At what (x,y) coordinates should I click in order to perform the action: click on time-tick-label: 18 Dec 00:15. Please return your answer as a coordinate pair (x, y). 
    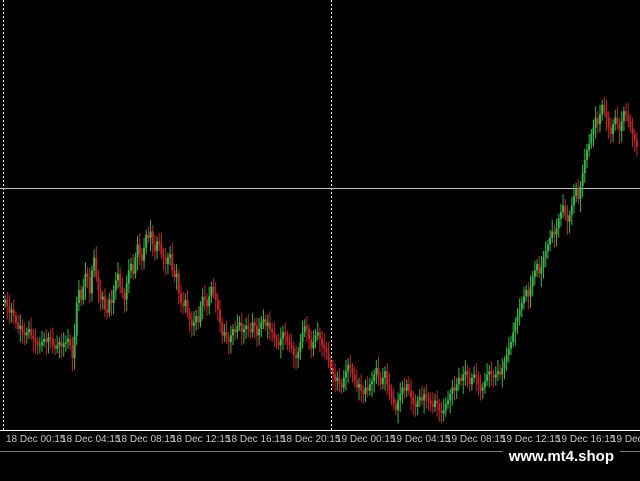
    Looking at the image, I should click on (36, 439).